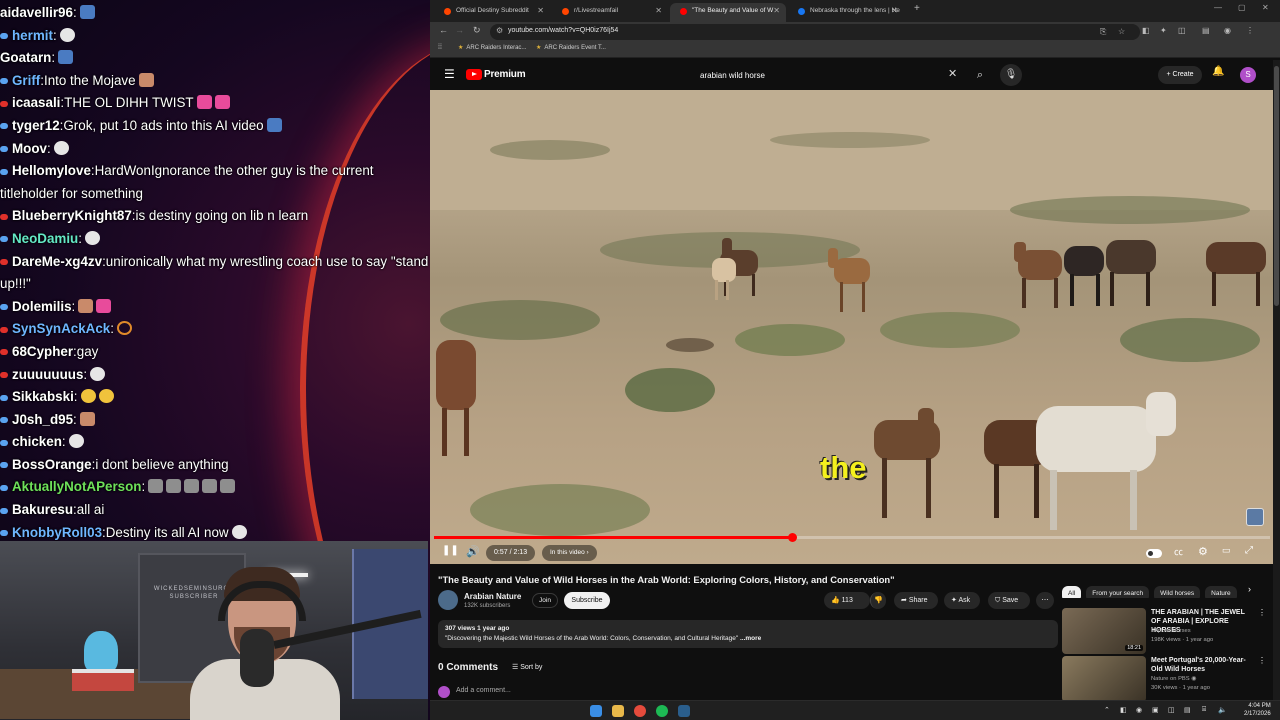  What do you see at coordinates (596, 711) in the screenshot?
I see `start-icon` at bounding box center [596, 711].